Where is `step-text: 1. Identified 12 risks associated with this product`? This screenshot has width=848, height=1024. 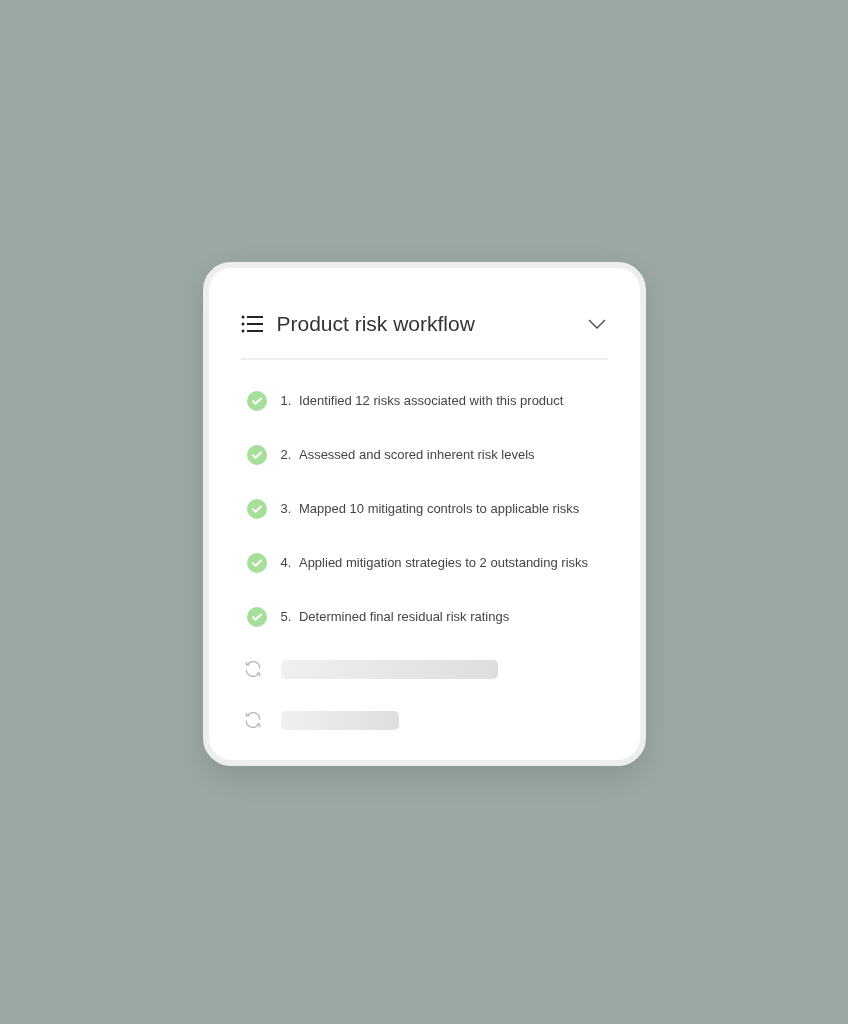
step-text: 1. Identified 12 risks associated with this product is located at coordinates (422, 400).